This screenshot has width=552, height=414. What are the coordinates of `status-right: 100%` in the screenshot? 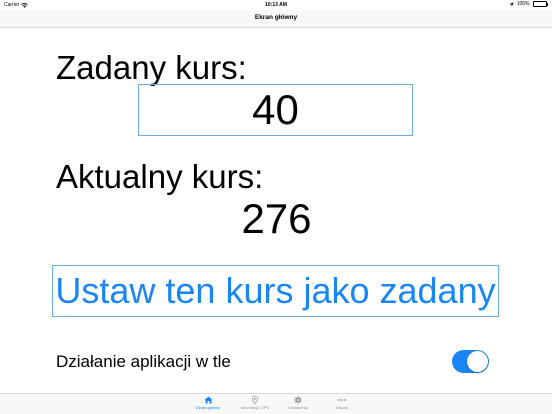 It's located at (528, 4).